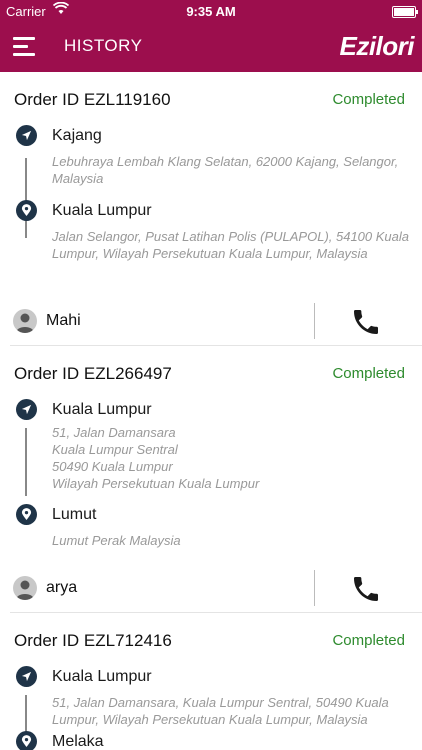 This screenshot has height=750, width=422. What do you see at coordinates (103, 45) in the screenshot?
I see `page-title: HISTORY` at bounding box center [103, 45].